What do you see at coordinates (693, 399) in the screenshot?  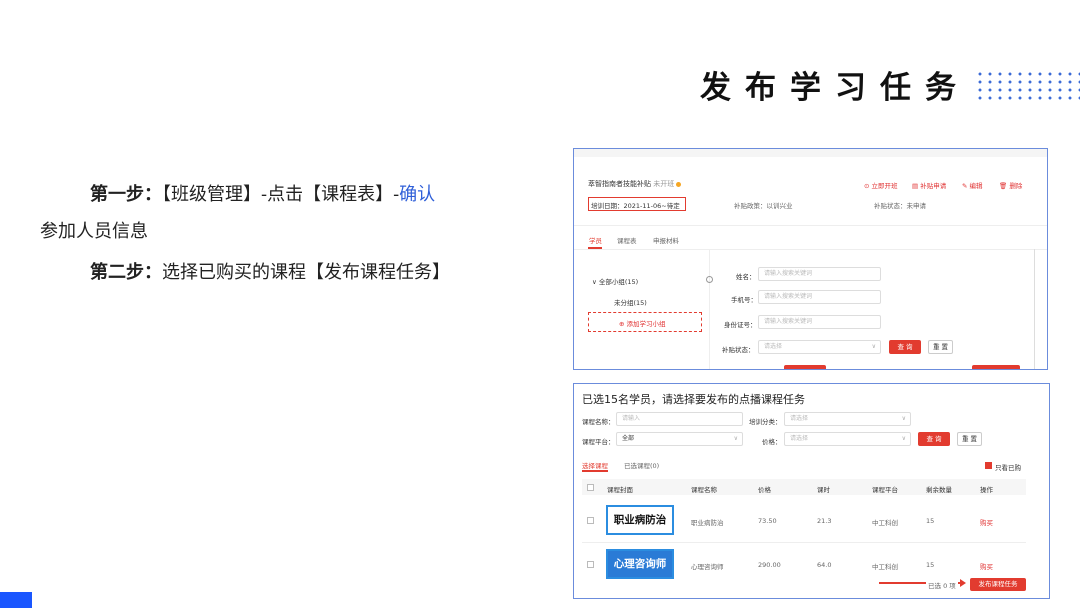 I see `dialog-title: 已选15名学员，请选择要发布的点播课程任务` at bounding box center [693, 399].